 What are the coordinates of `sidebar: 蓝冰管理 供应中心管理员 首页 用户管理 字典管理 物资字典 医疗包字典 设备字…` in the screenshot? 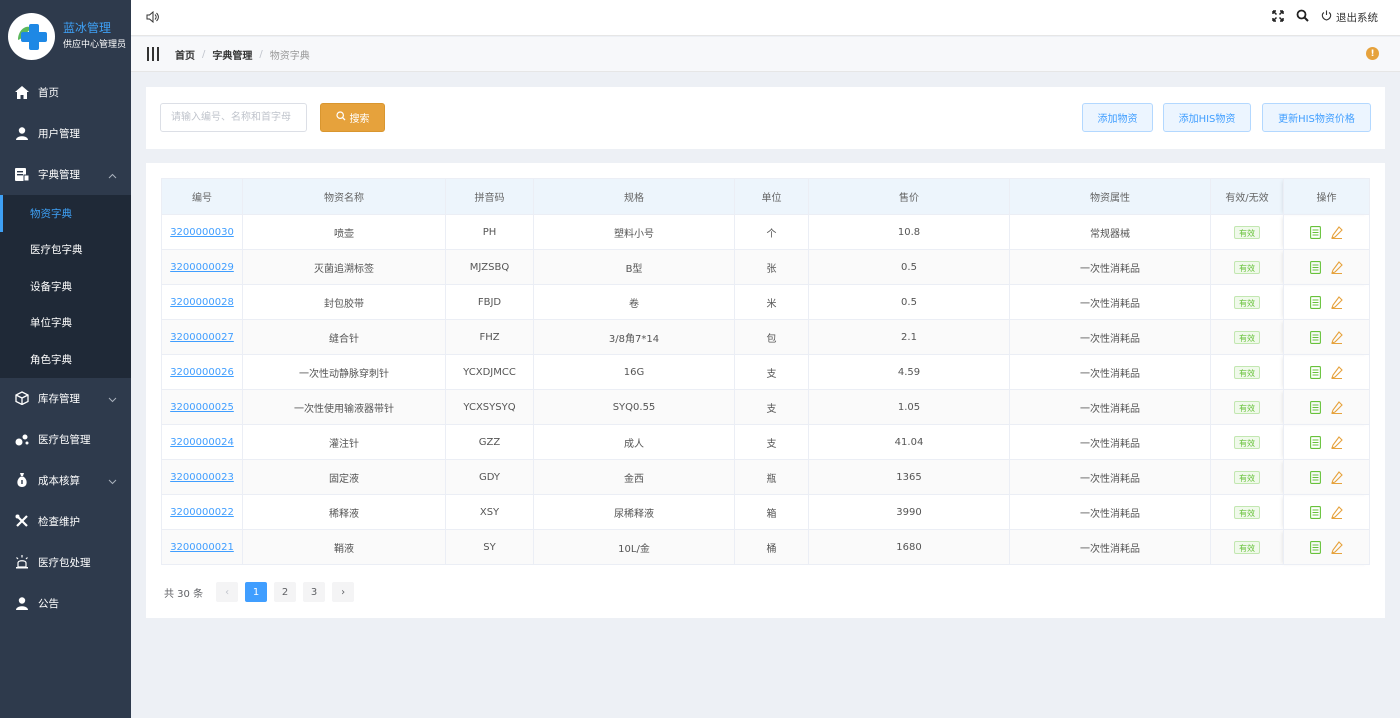 It's located at (65, 359).